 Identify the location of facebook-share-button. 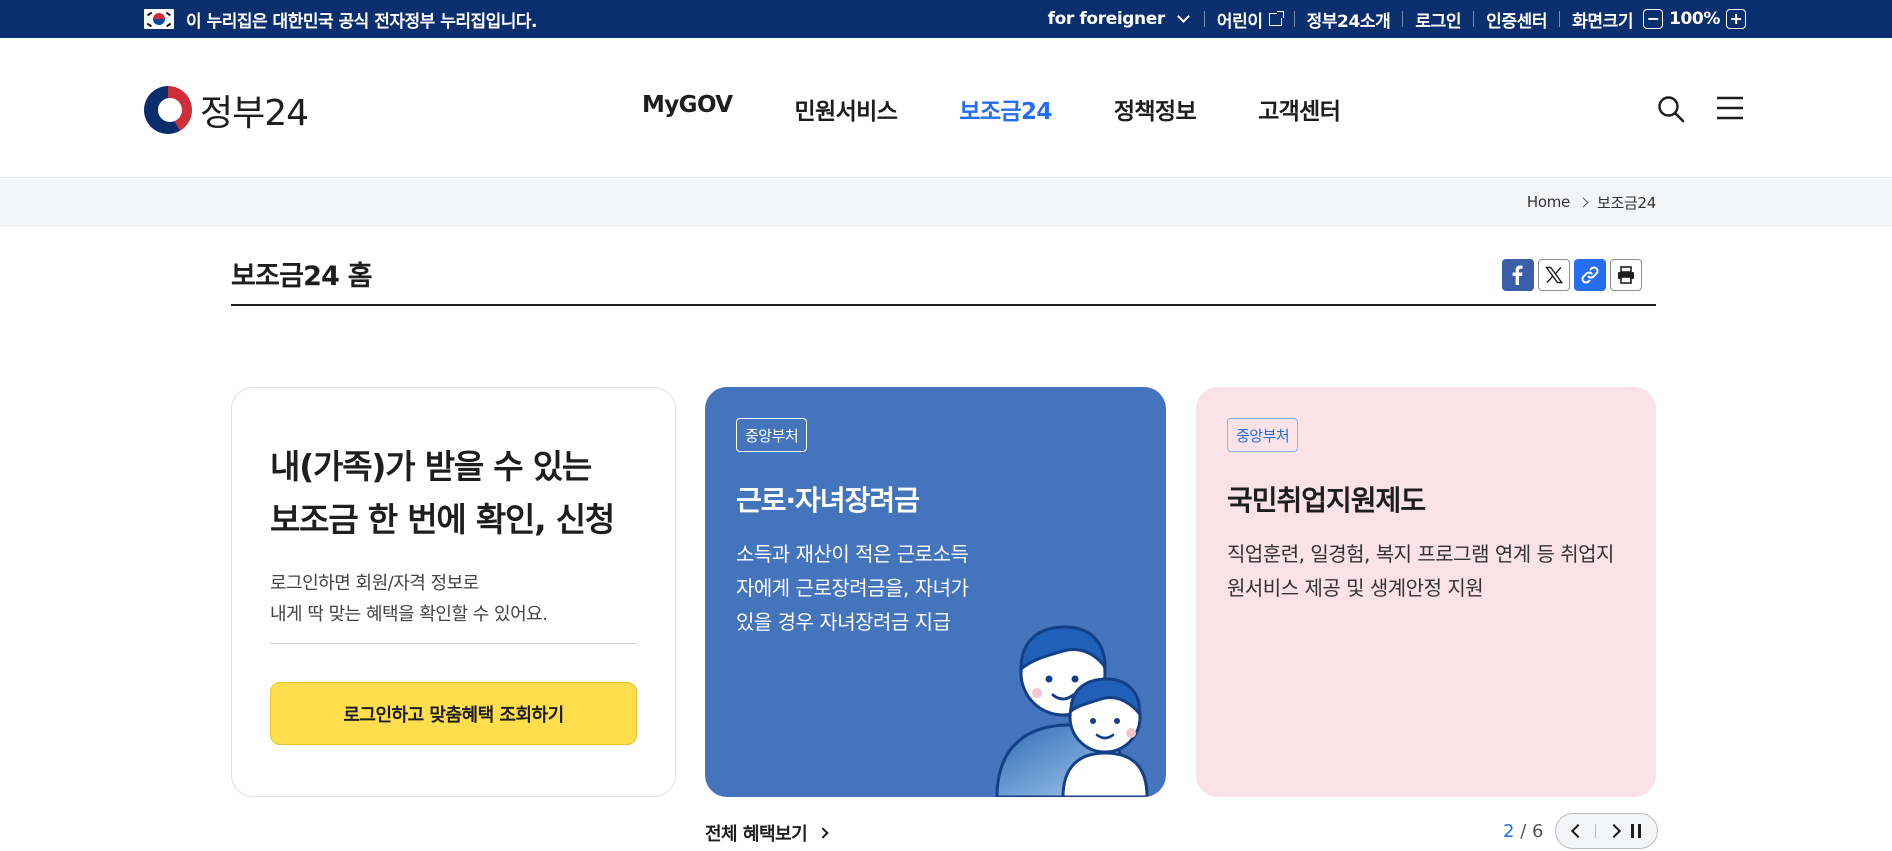
(1518, 275).